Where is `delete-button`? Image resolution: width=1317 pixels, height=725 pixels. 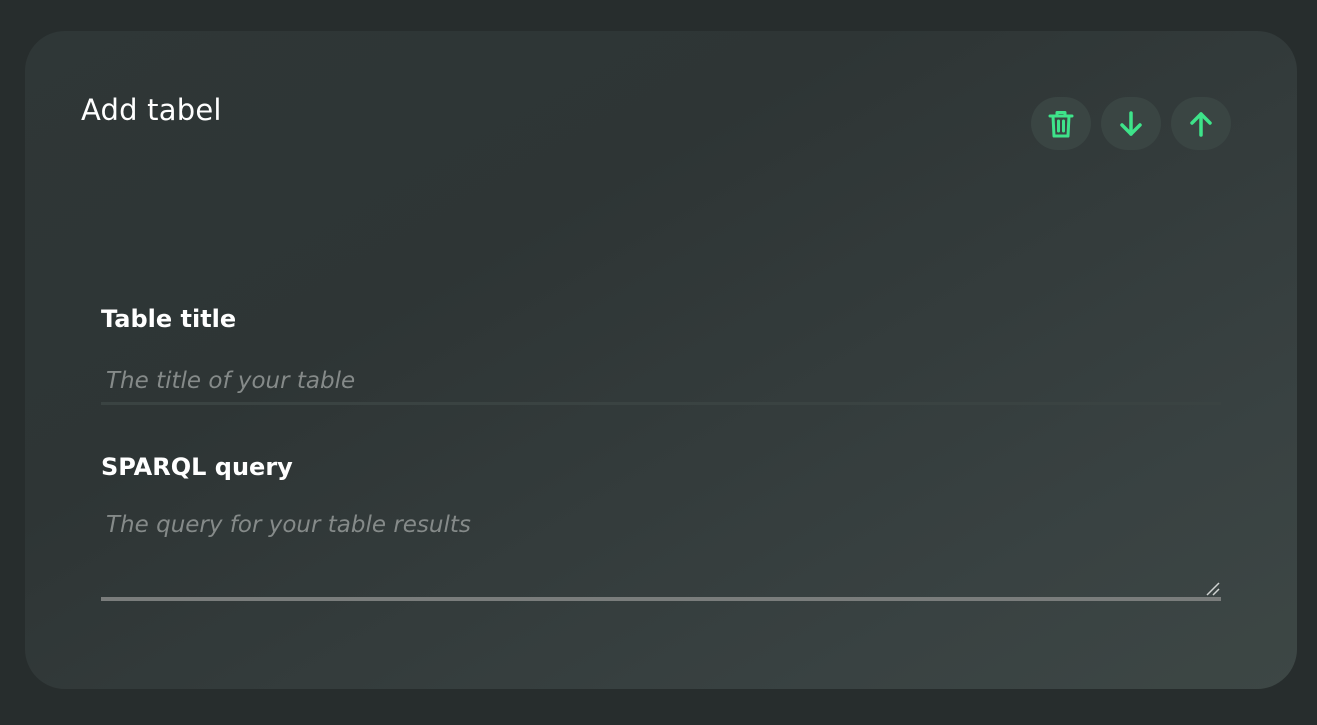 delete-button is located at coordinates (1061, 123).